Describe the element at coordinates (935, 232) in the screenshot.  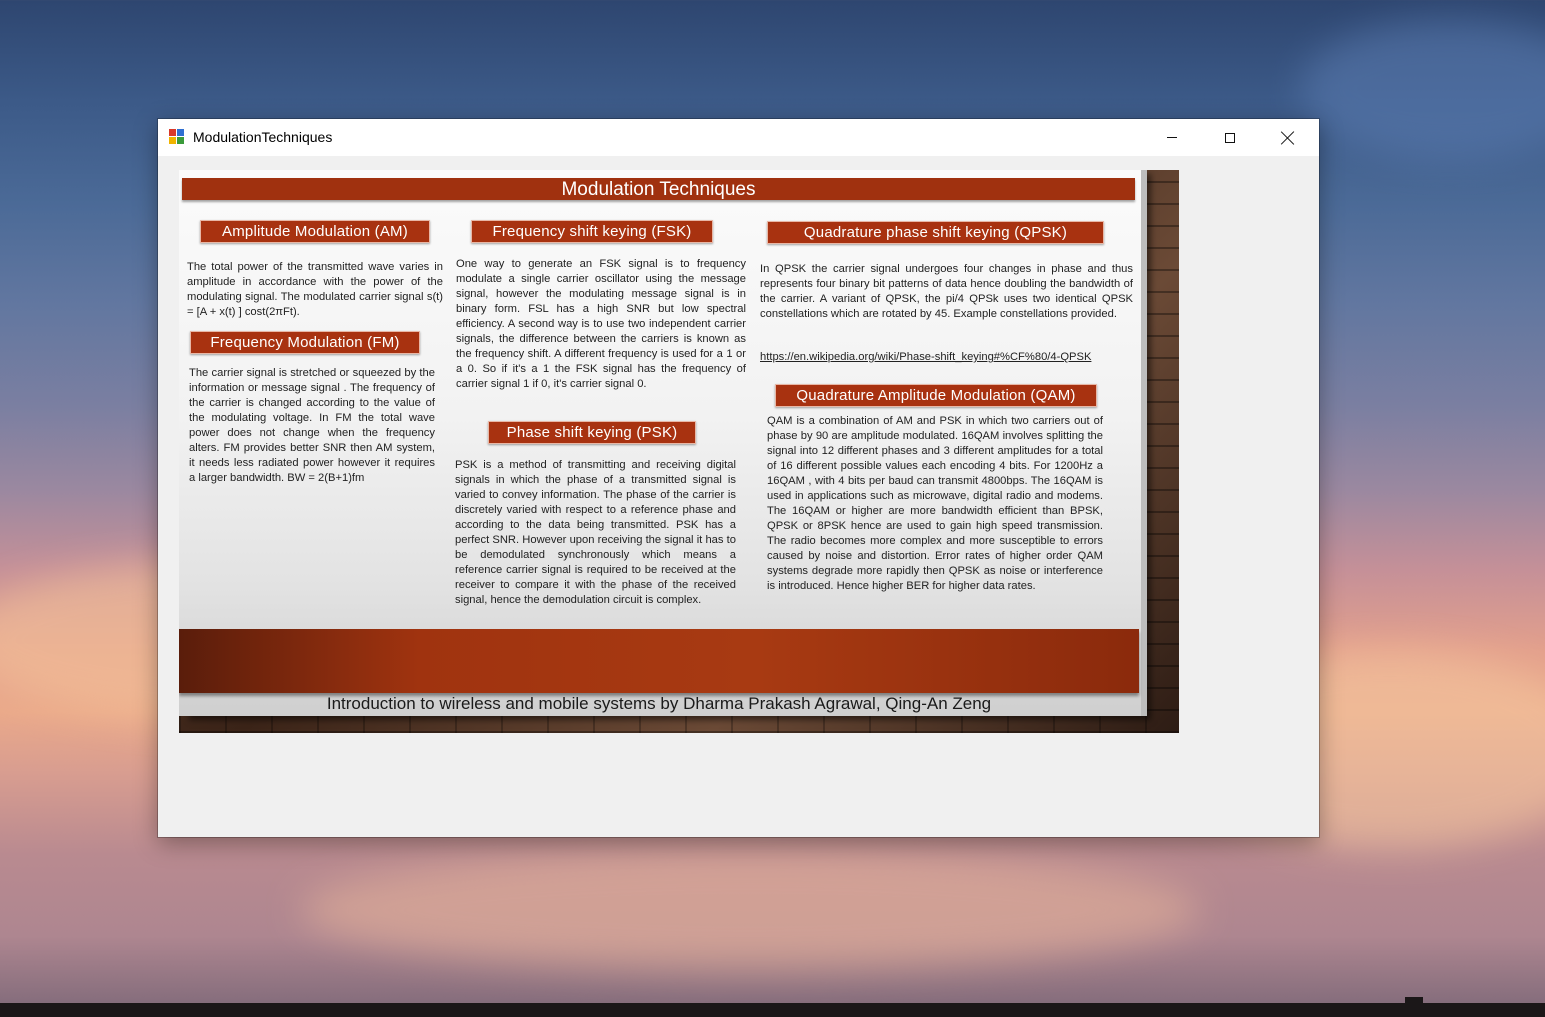
I see `qpsk-heading: Quadrature phase shift keying (QPSK)` at that location.